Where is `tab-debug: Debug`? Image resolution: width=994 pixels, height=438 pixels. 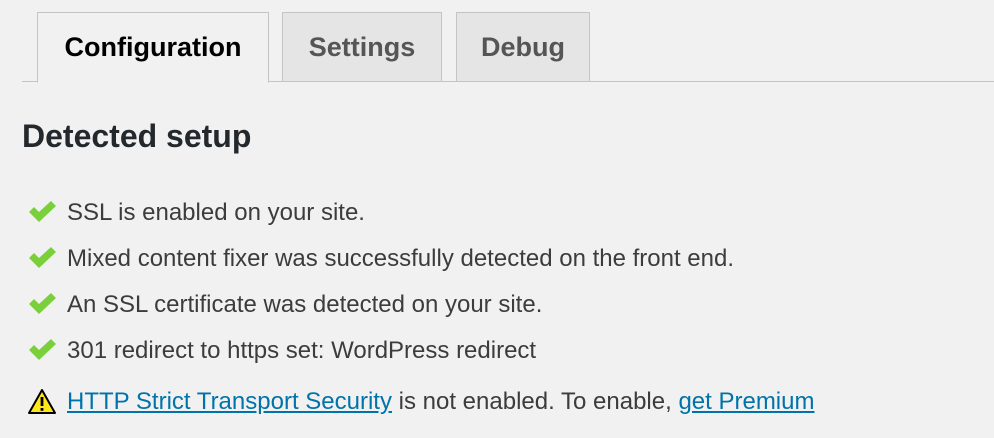 tab-debug: Debug is located at coordinates (523, 47).